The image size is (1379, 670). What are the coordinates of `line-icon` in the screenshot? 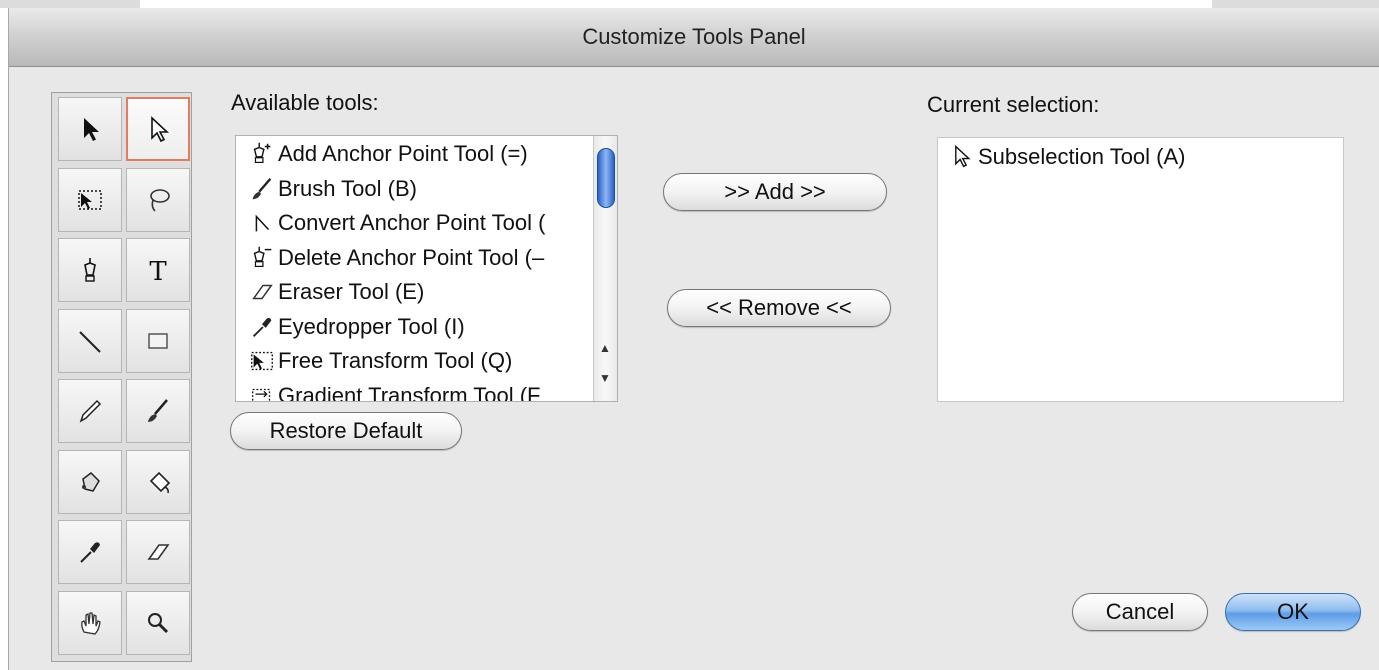 It's located at (90, 341).